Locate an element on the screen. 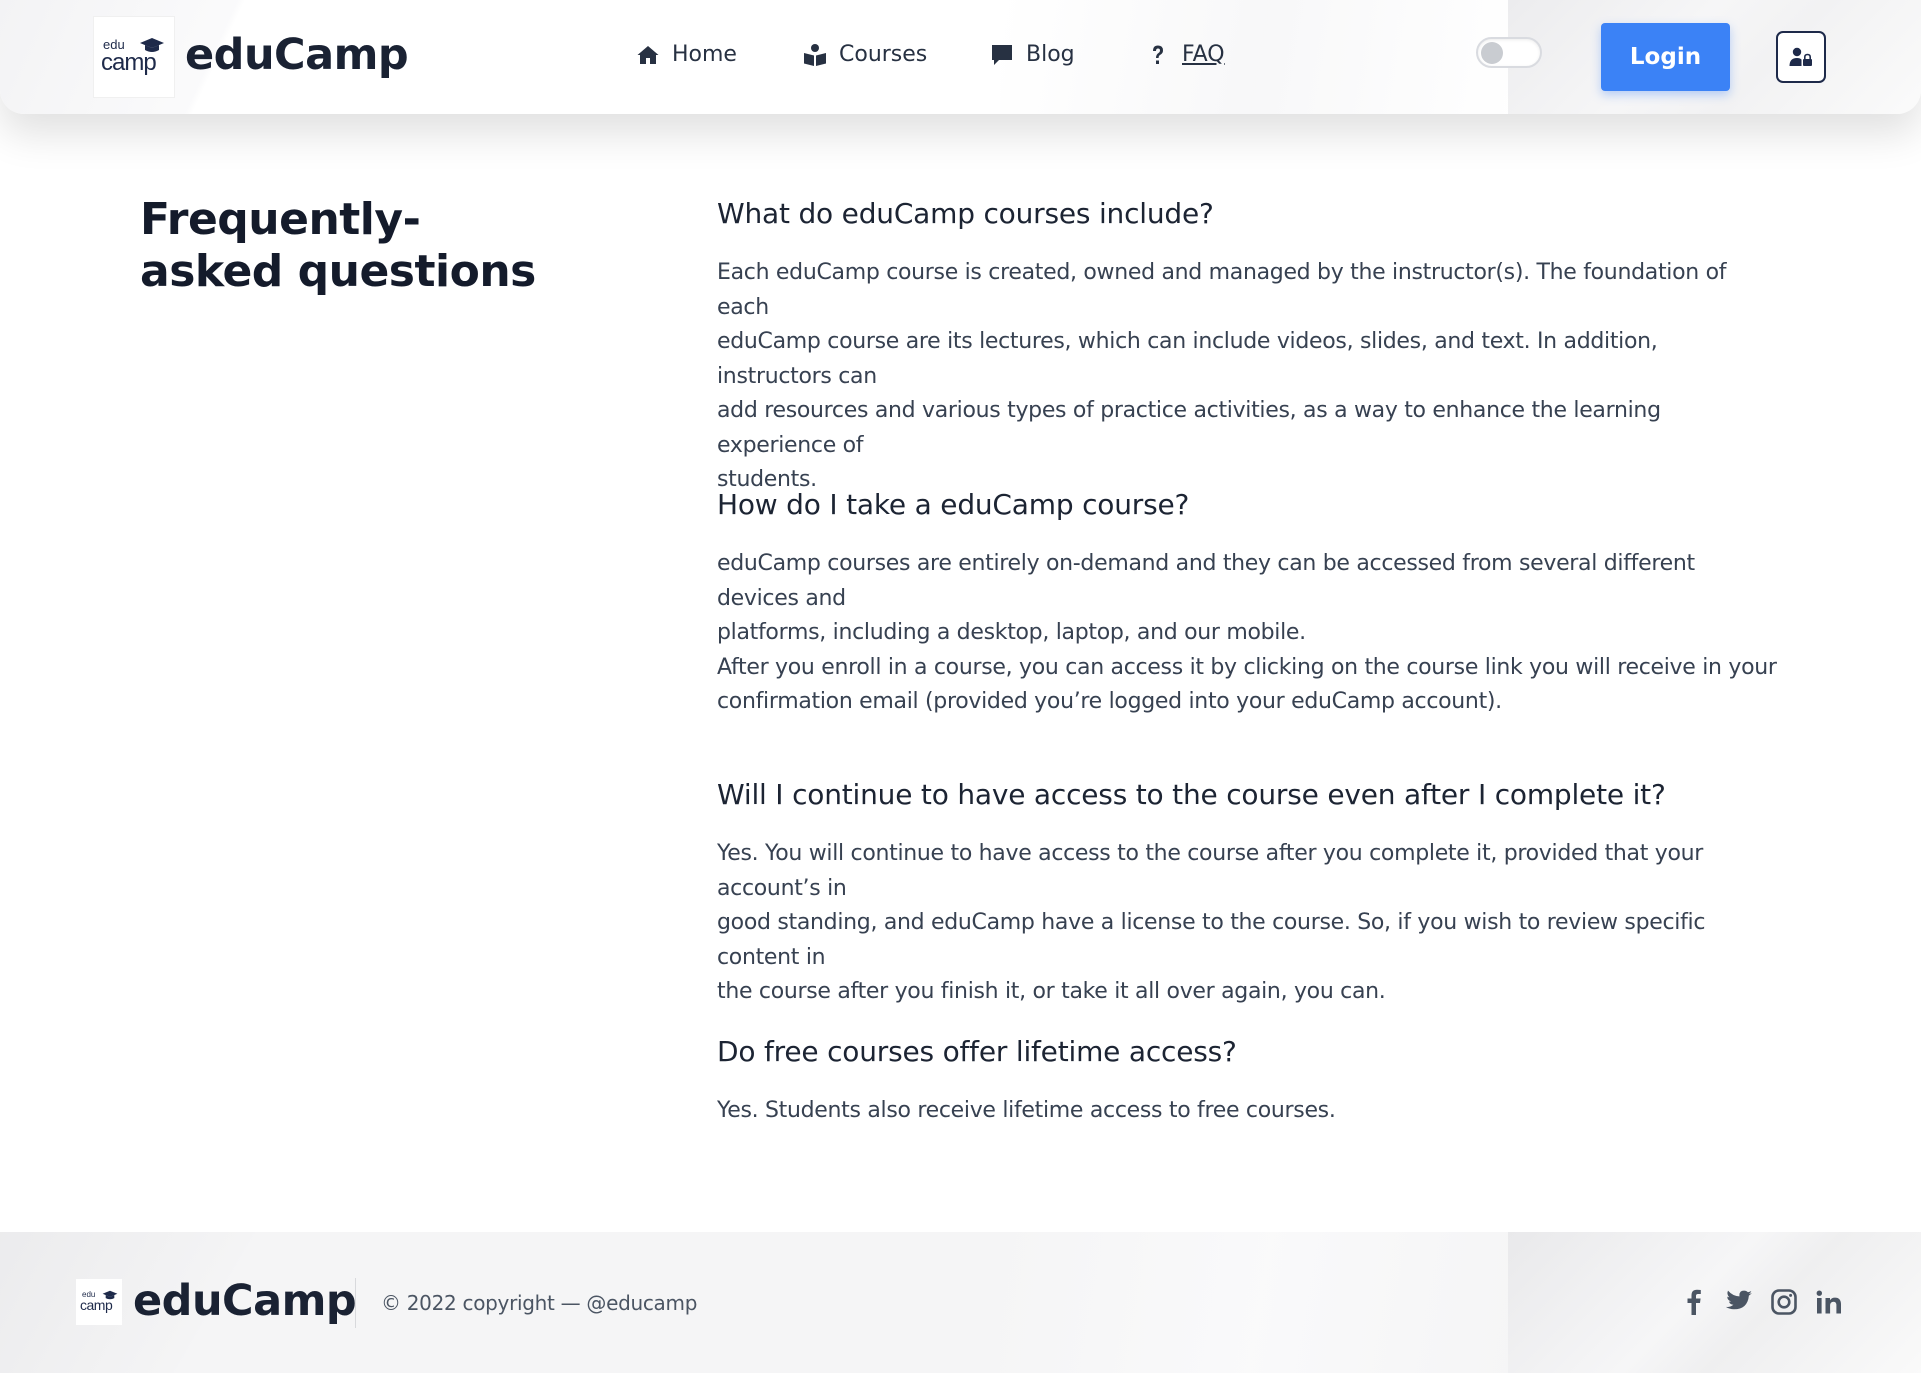 The image size is (1921, 1373). toggle-knob is located at coordinates (1492, 53).